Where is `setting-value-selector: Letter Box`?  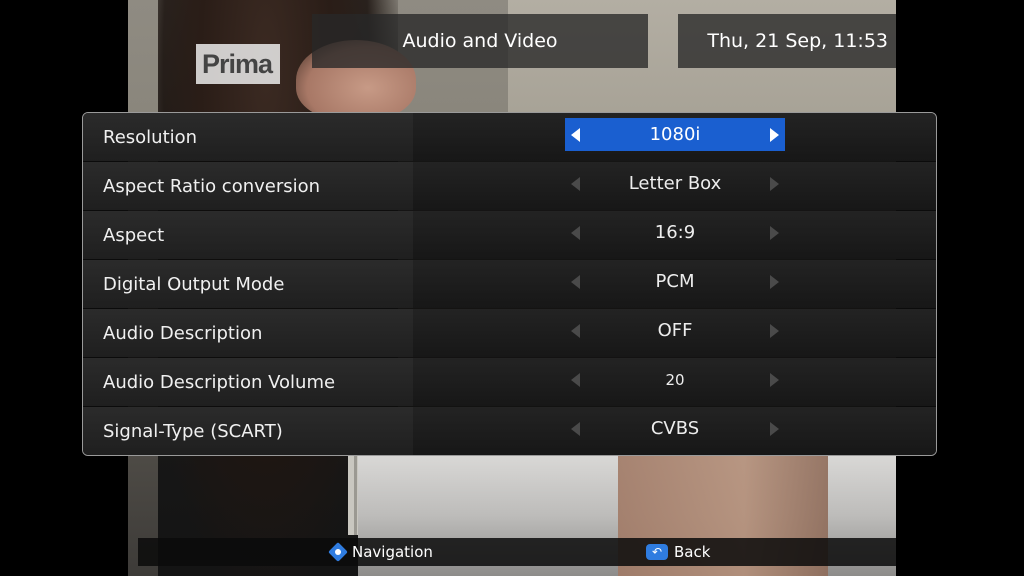 setting-value-selector: Letter Box is located at coordinates (675, 183).